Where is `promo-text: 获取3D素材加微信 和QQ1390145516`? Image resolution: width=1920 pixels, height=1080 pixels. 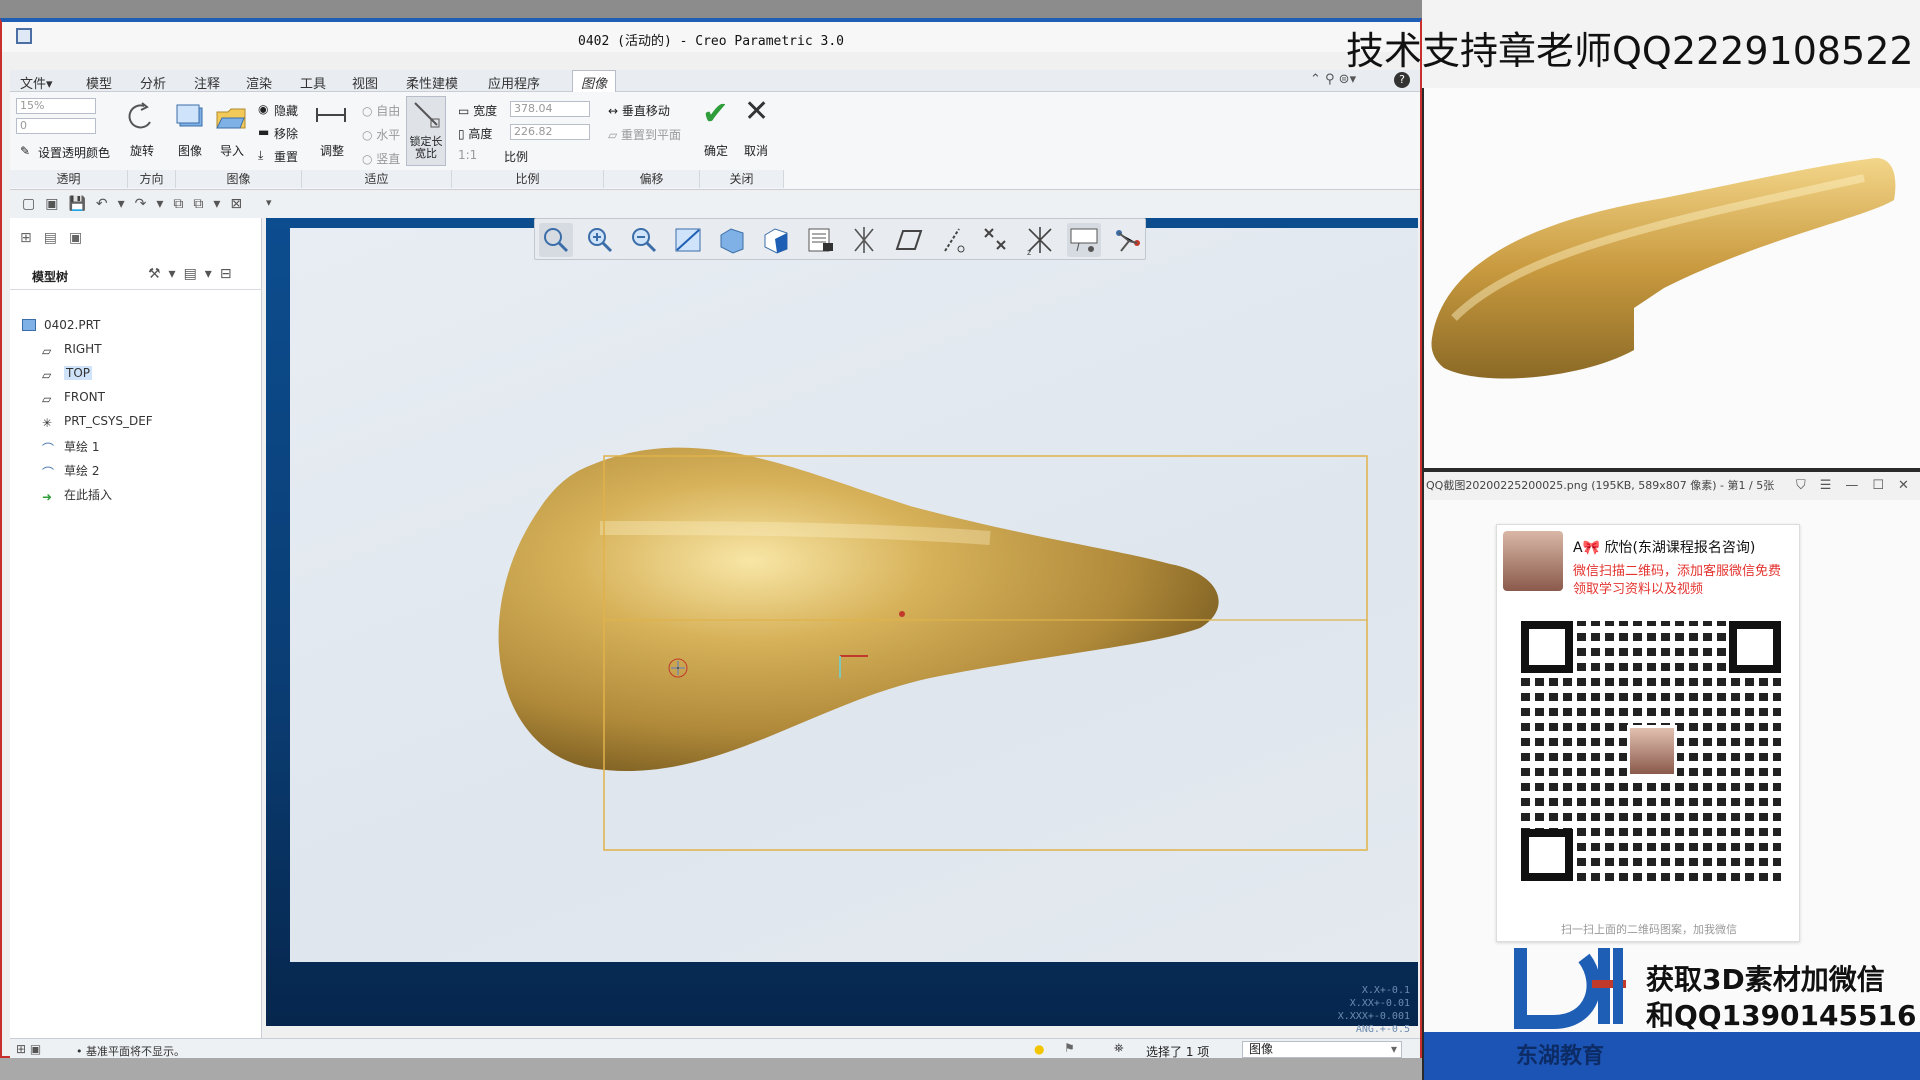
promo-text: 获取3D素材加微信 和QQ1390145516 is located at coordinates (1781, 998).